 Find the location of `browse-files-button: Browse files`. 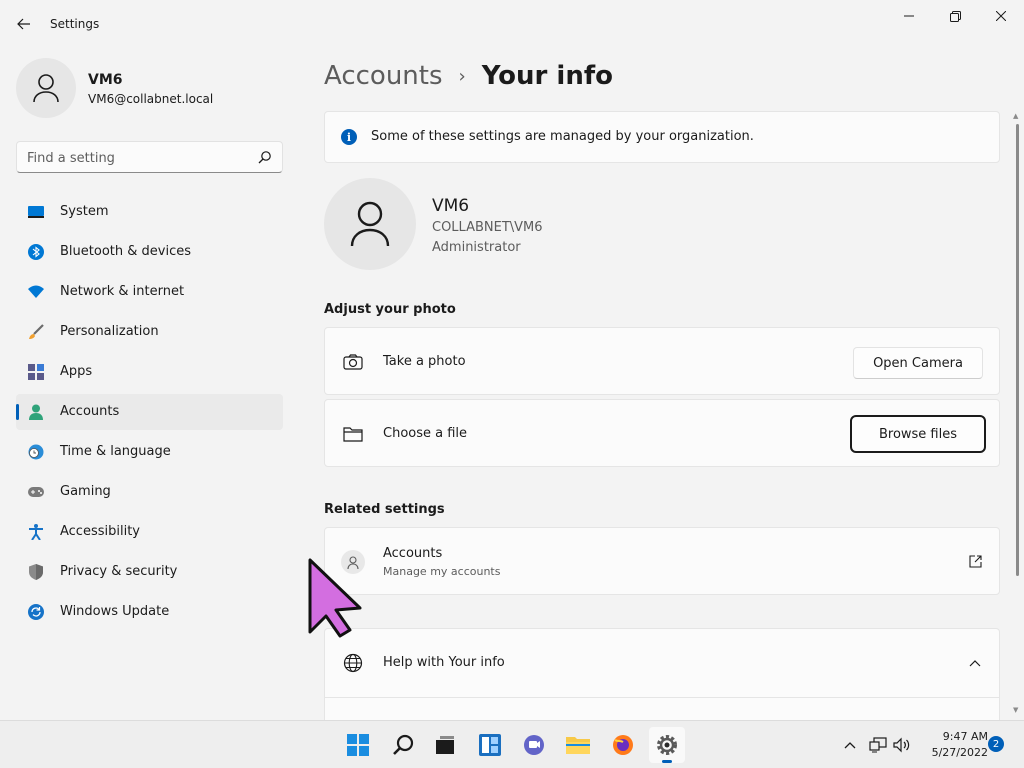

browse-files-button: Browse files is located at coordinates (918, 434).